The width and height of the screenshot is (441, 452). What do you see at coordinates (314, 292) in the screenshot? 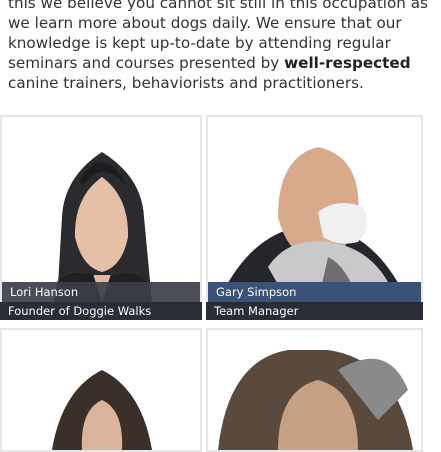
I see `staff-name-bar: Gary Simpson` at bounding box center [314, 292].